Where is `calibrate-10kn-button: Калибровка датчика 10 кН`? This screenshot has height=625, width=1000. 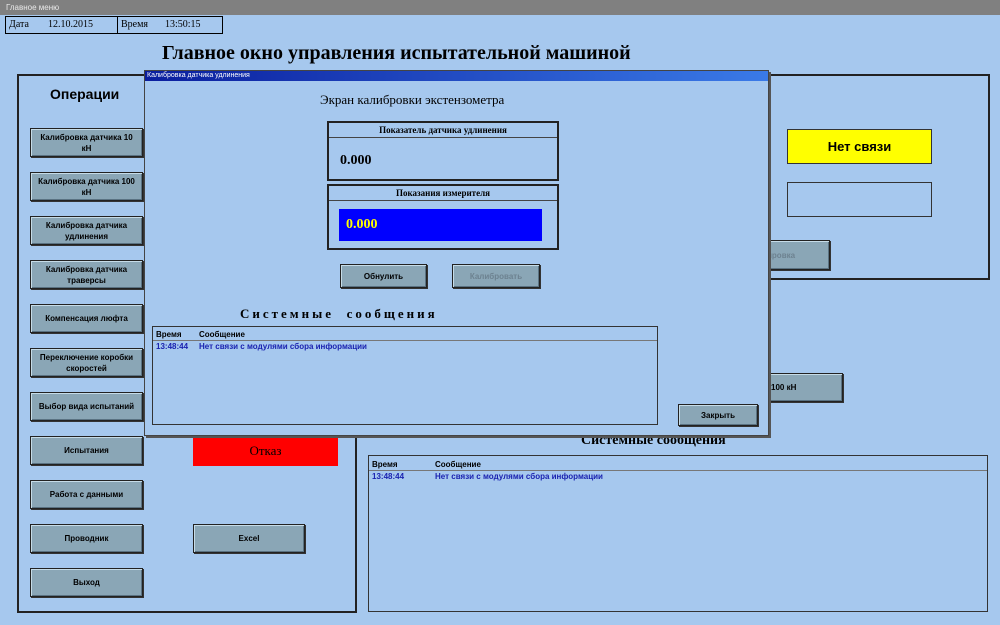
calibrate-10kn-button: Калибровка датчика 10 кН is located at coordinates (86, 142).